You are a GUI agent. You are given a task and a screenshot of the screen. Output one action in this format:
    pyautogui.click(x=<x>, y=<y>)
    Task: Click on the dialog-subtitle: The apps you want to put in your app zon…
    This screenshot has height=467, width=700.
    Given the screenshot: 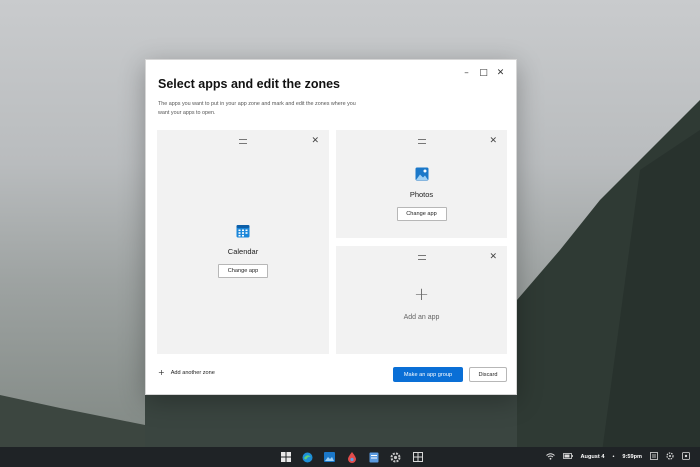 What is the action you would take?
    pyautogui.click(x=257, y=108)
    